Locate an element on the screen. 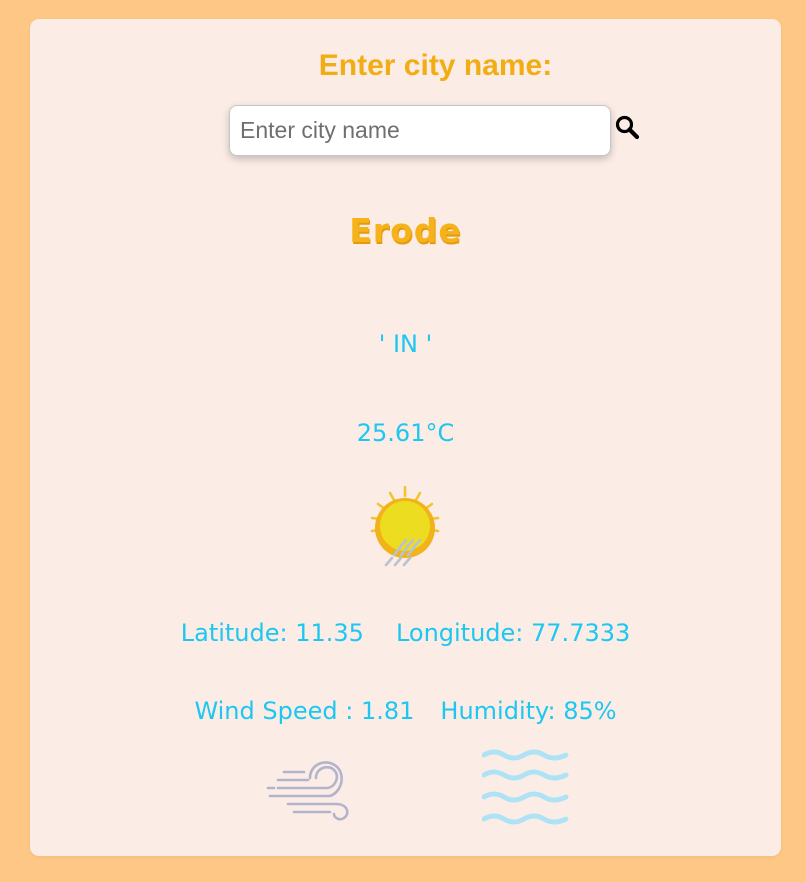 Image resolution: width=806 pixels, height=882 pixels. coordinates-row: Latitude: 11.35 Longitude: 77.7333 is located at coordinates (405, 633).